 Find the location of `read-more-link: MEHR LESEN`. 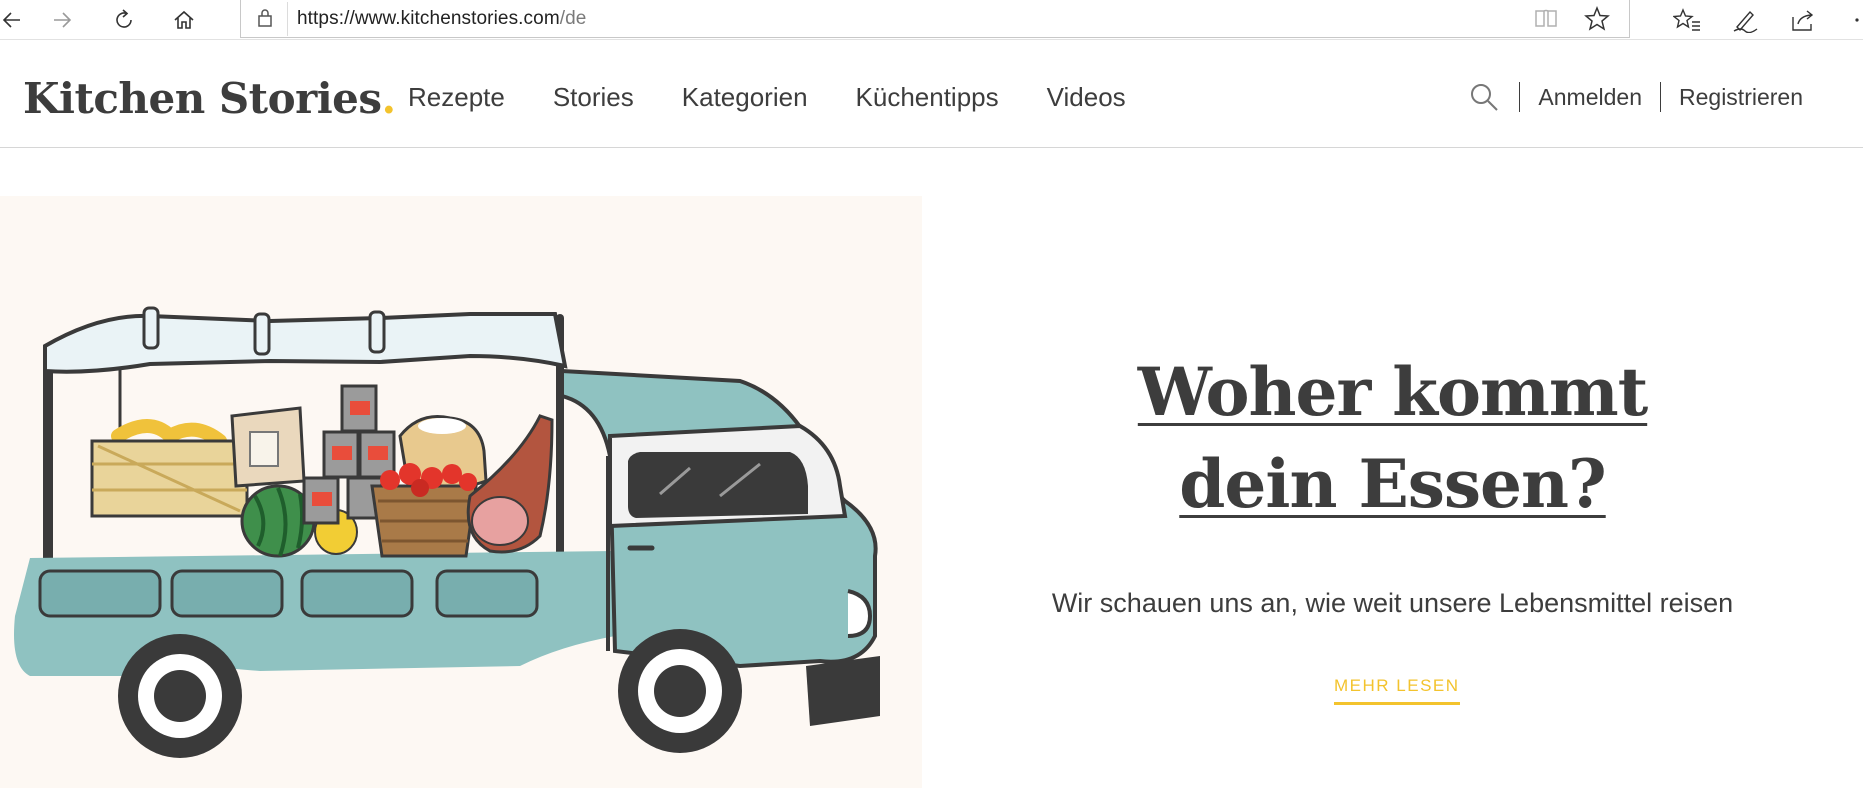

read-more-link: MEHR LESEN is located at coordinates (1397, 690).